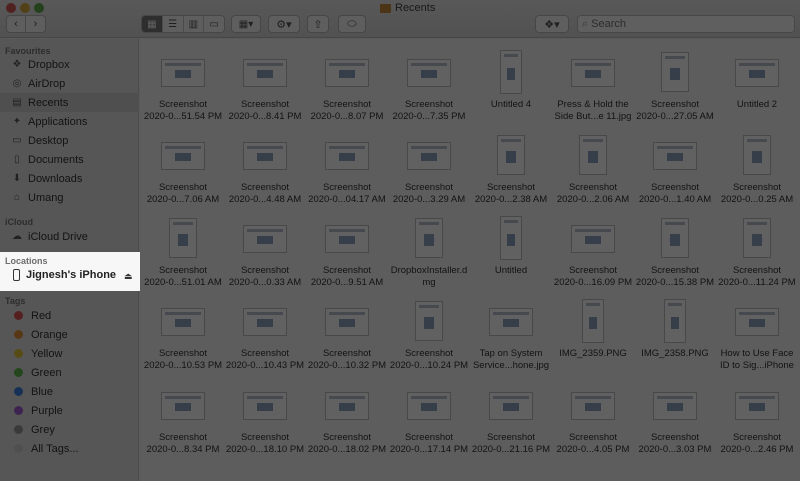 The width and height of the screenshot is (800, 481). What do you see at coordinates (69, 391) in the screenshot?
I see `sidebar-item-blue: Blue` at bounding box center [69, 391].